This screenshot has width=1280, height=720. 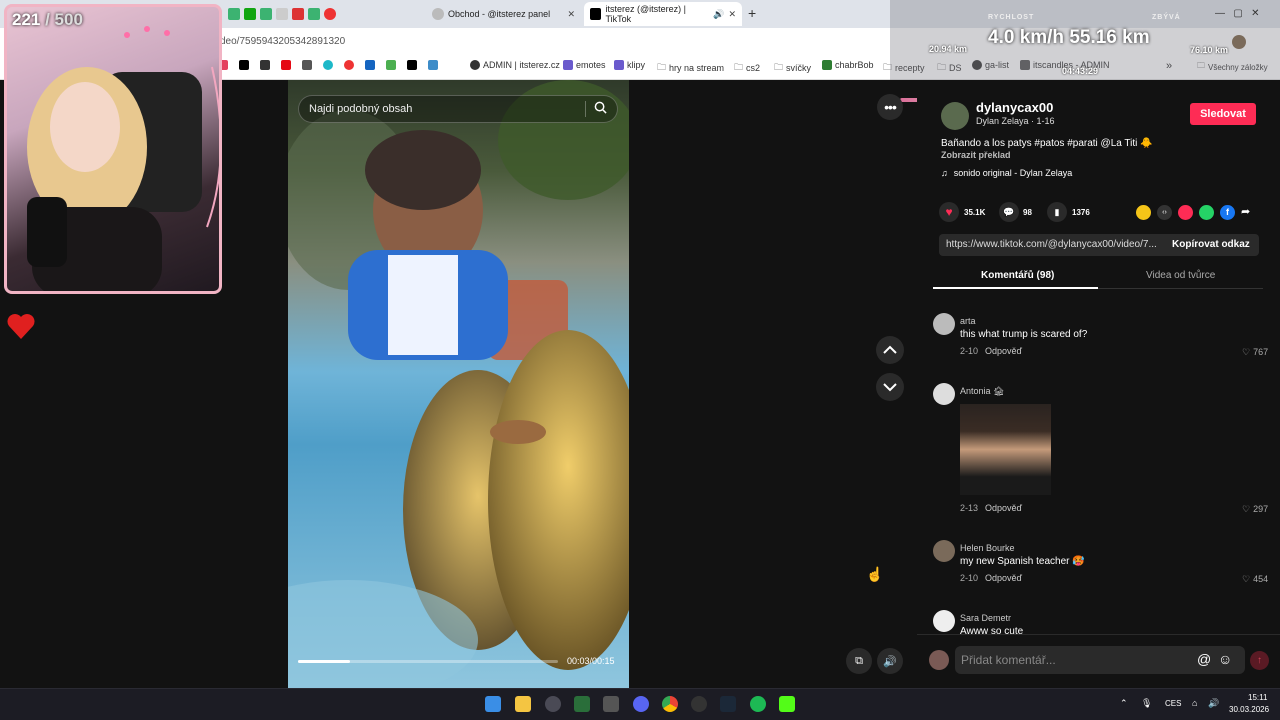 I want to click on whatsapp-icon, so click(x=1206, y=212).